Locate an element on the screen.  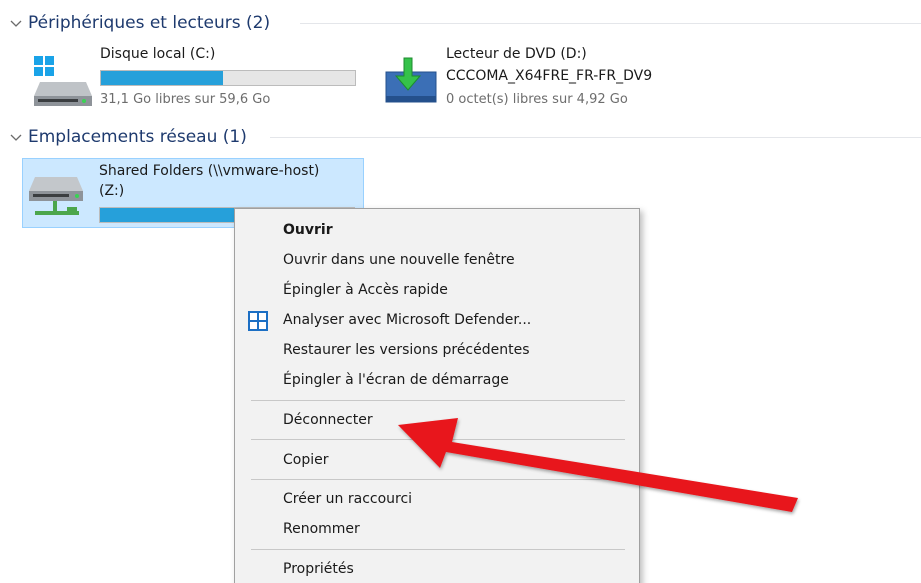
menu-item-open: Ouvrir is located at coordinates (437, 230).